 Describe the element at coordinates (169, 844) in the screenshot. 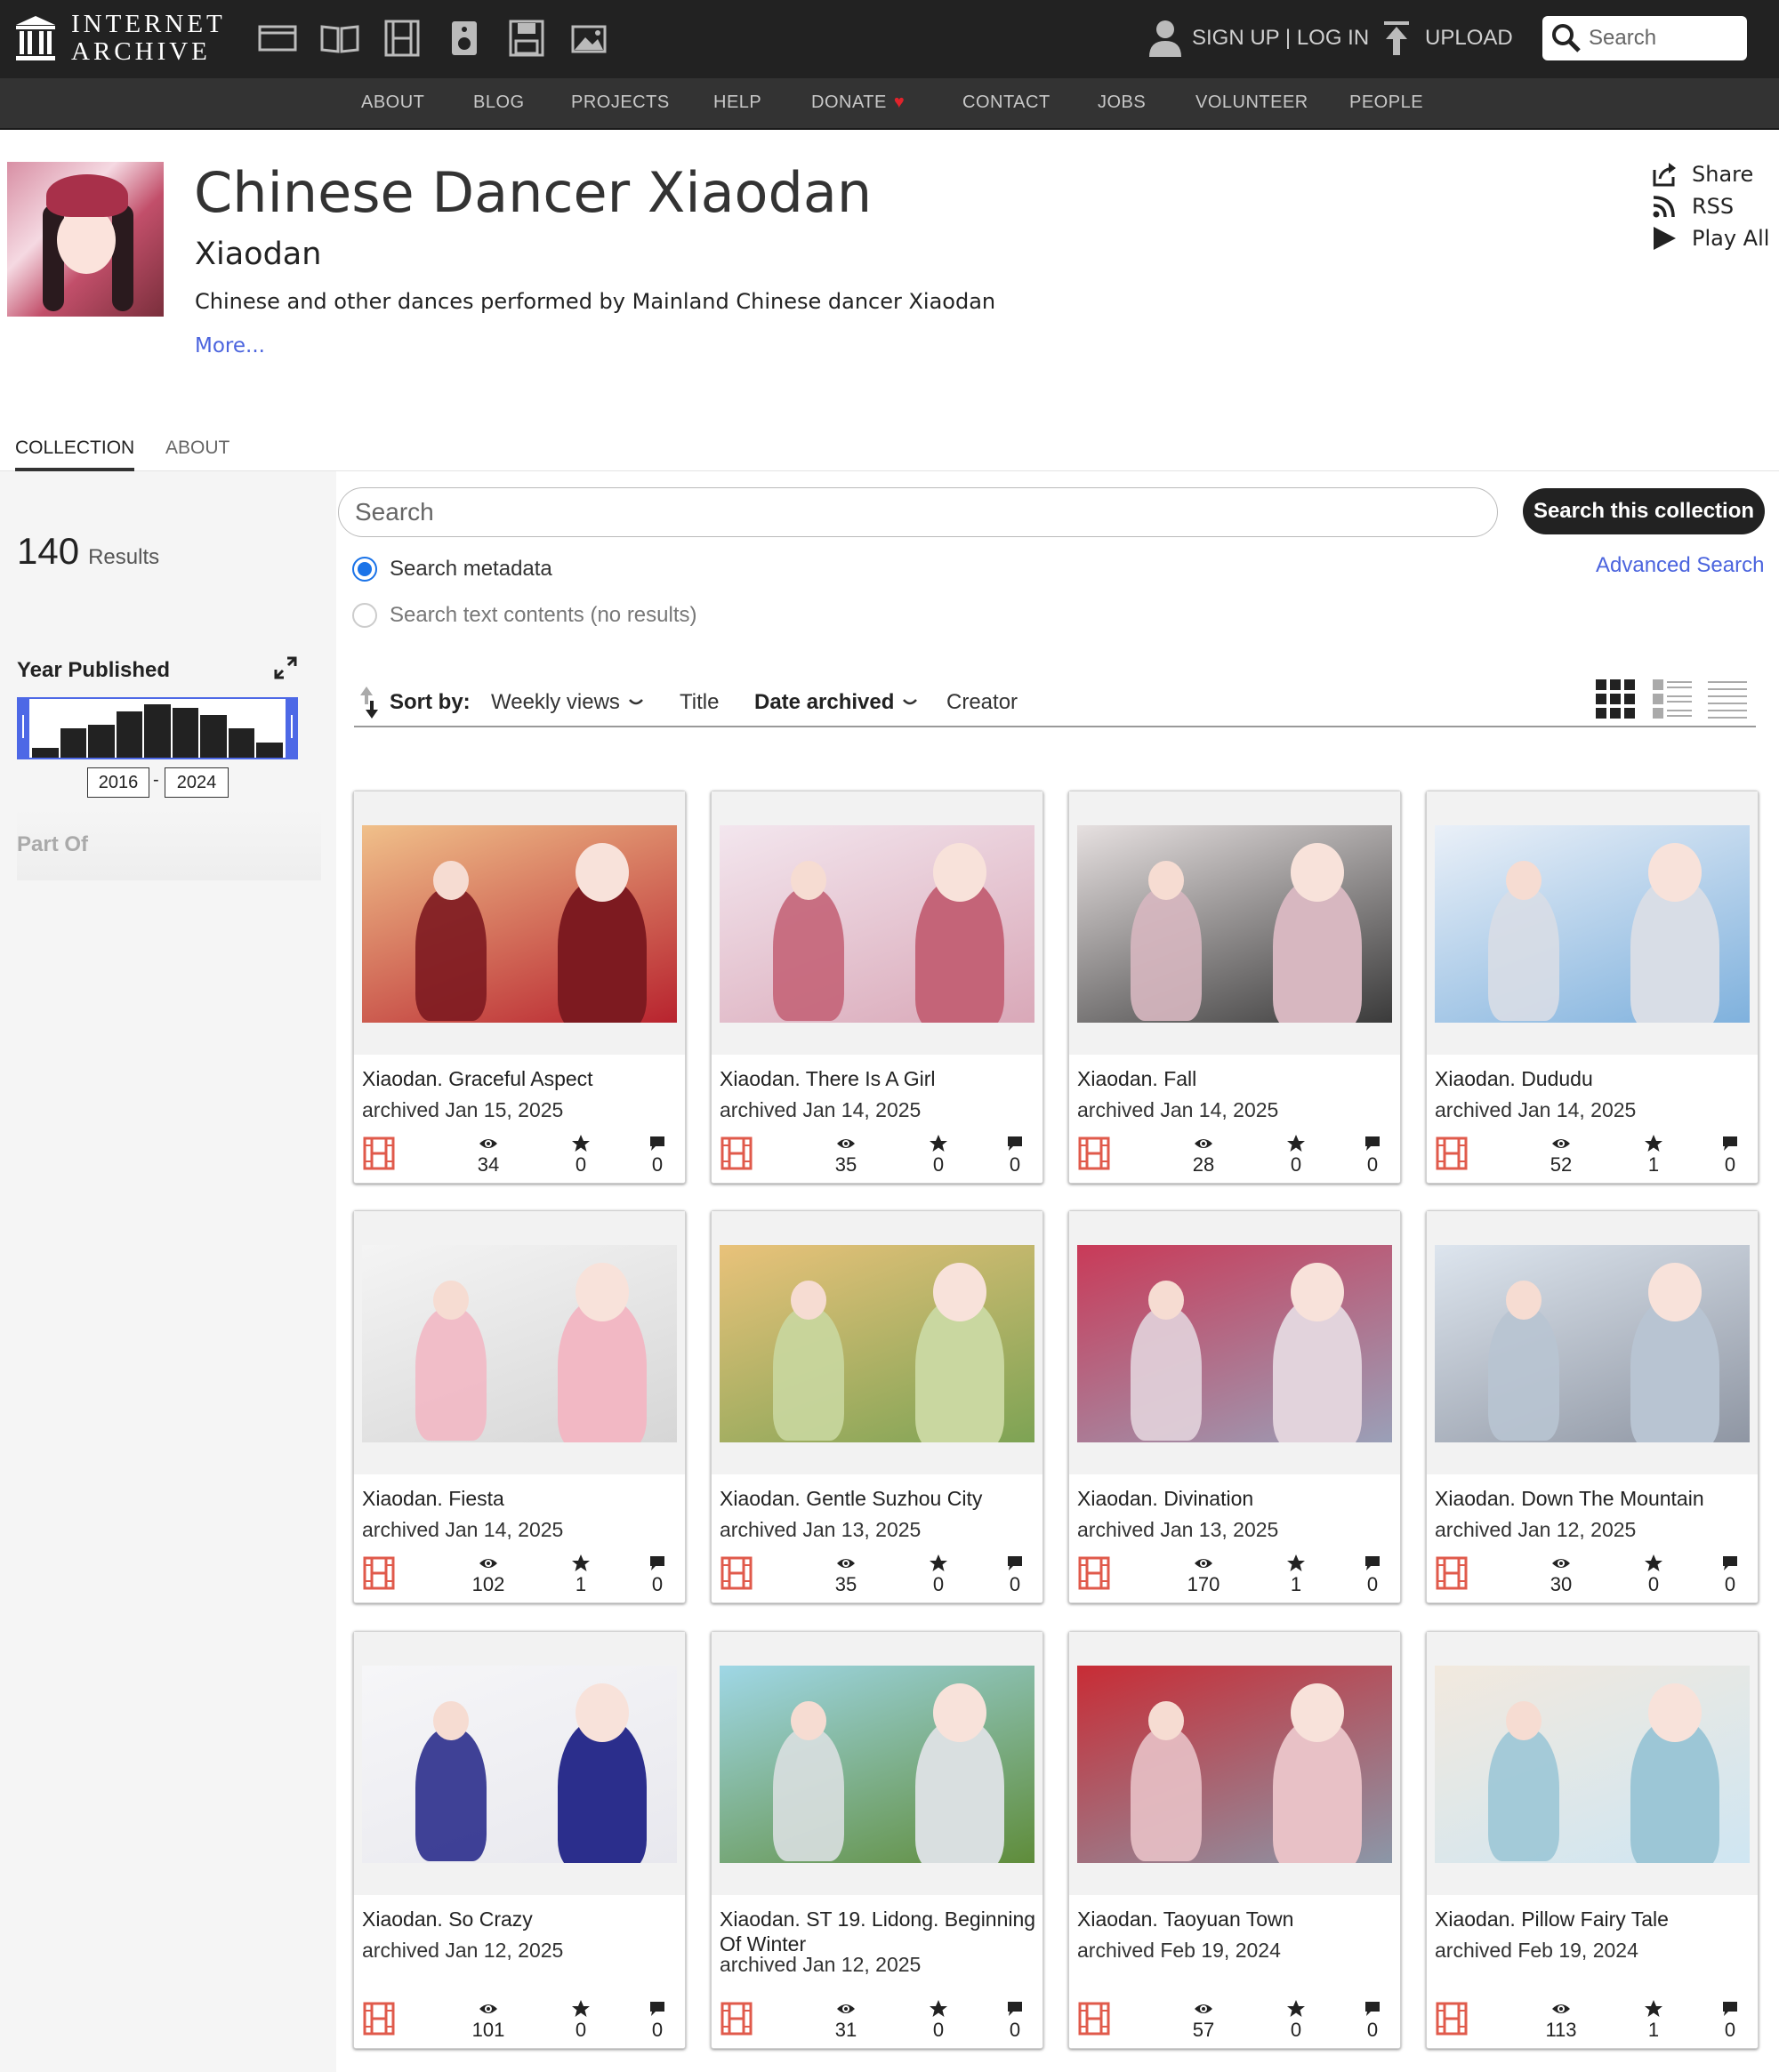

I see `part-of-facet: Part Of` at that location.